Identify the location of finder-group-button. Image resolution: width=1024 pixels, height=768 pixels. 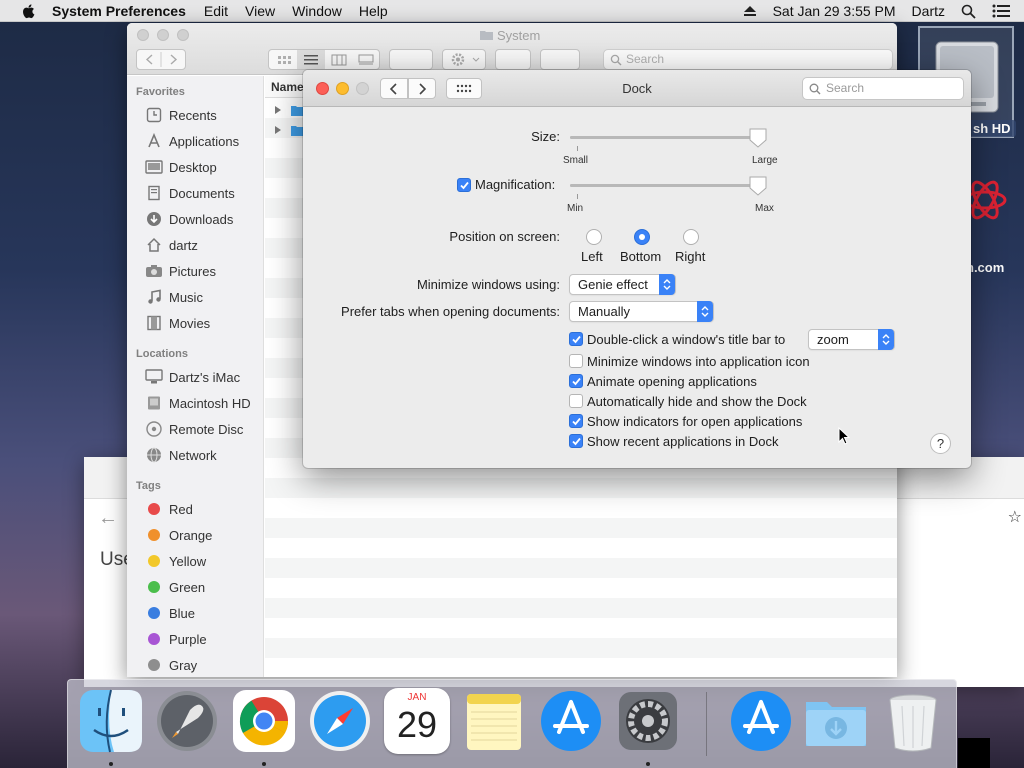
(411, 59).